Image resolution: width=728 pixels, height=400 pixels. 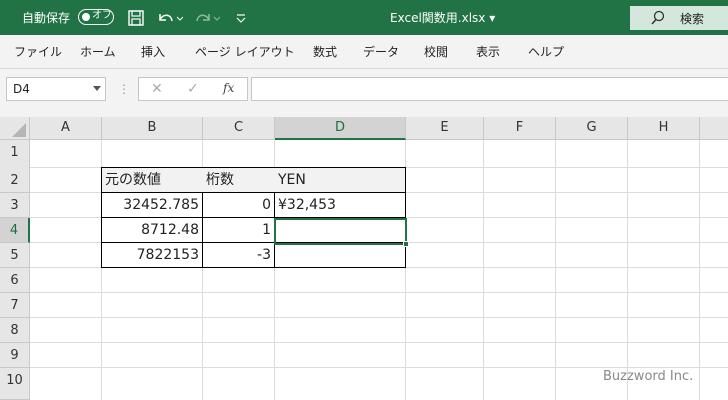 I want to click on row-header-4: 4, so click(x=15, y=230).